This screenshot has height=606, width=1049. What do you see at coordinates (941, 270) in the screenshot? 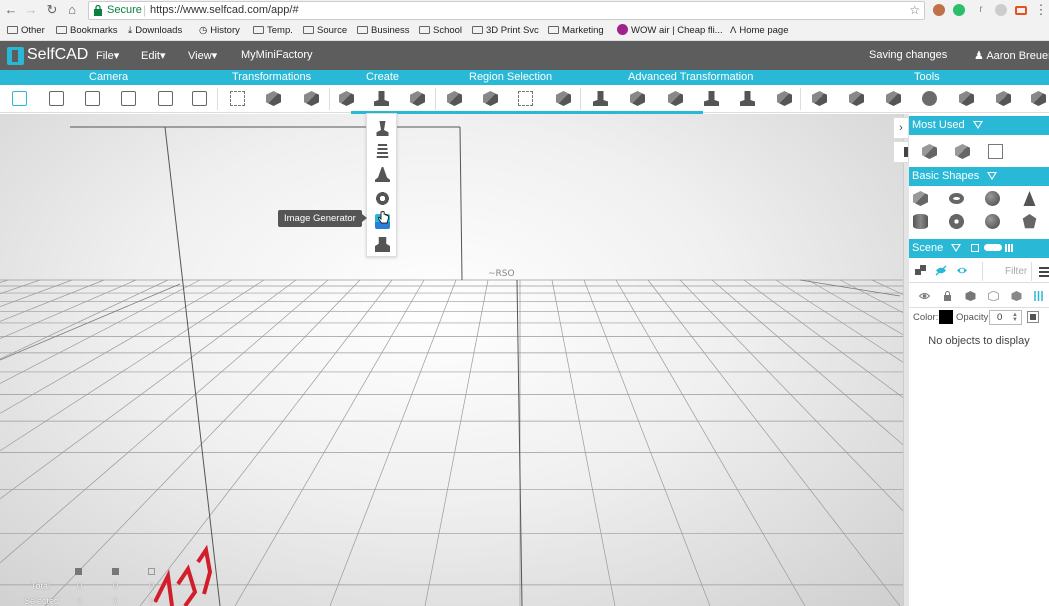
I see `visibility-toggle-icon` at bounding box center [941, 270].